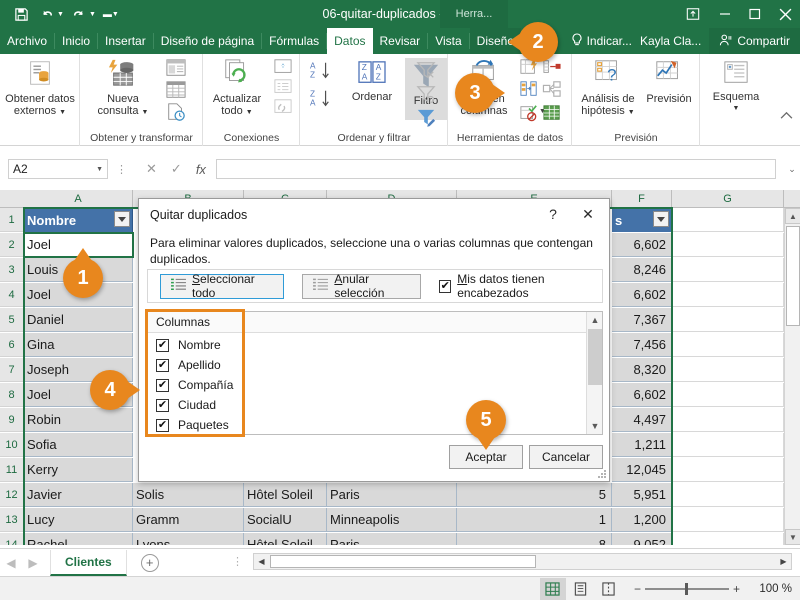 The width and height of the screenshot is (800, 600). I want to click on cell-A10: Sofia, so click(78, 445).